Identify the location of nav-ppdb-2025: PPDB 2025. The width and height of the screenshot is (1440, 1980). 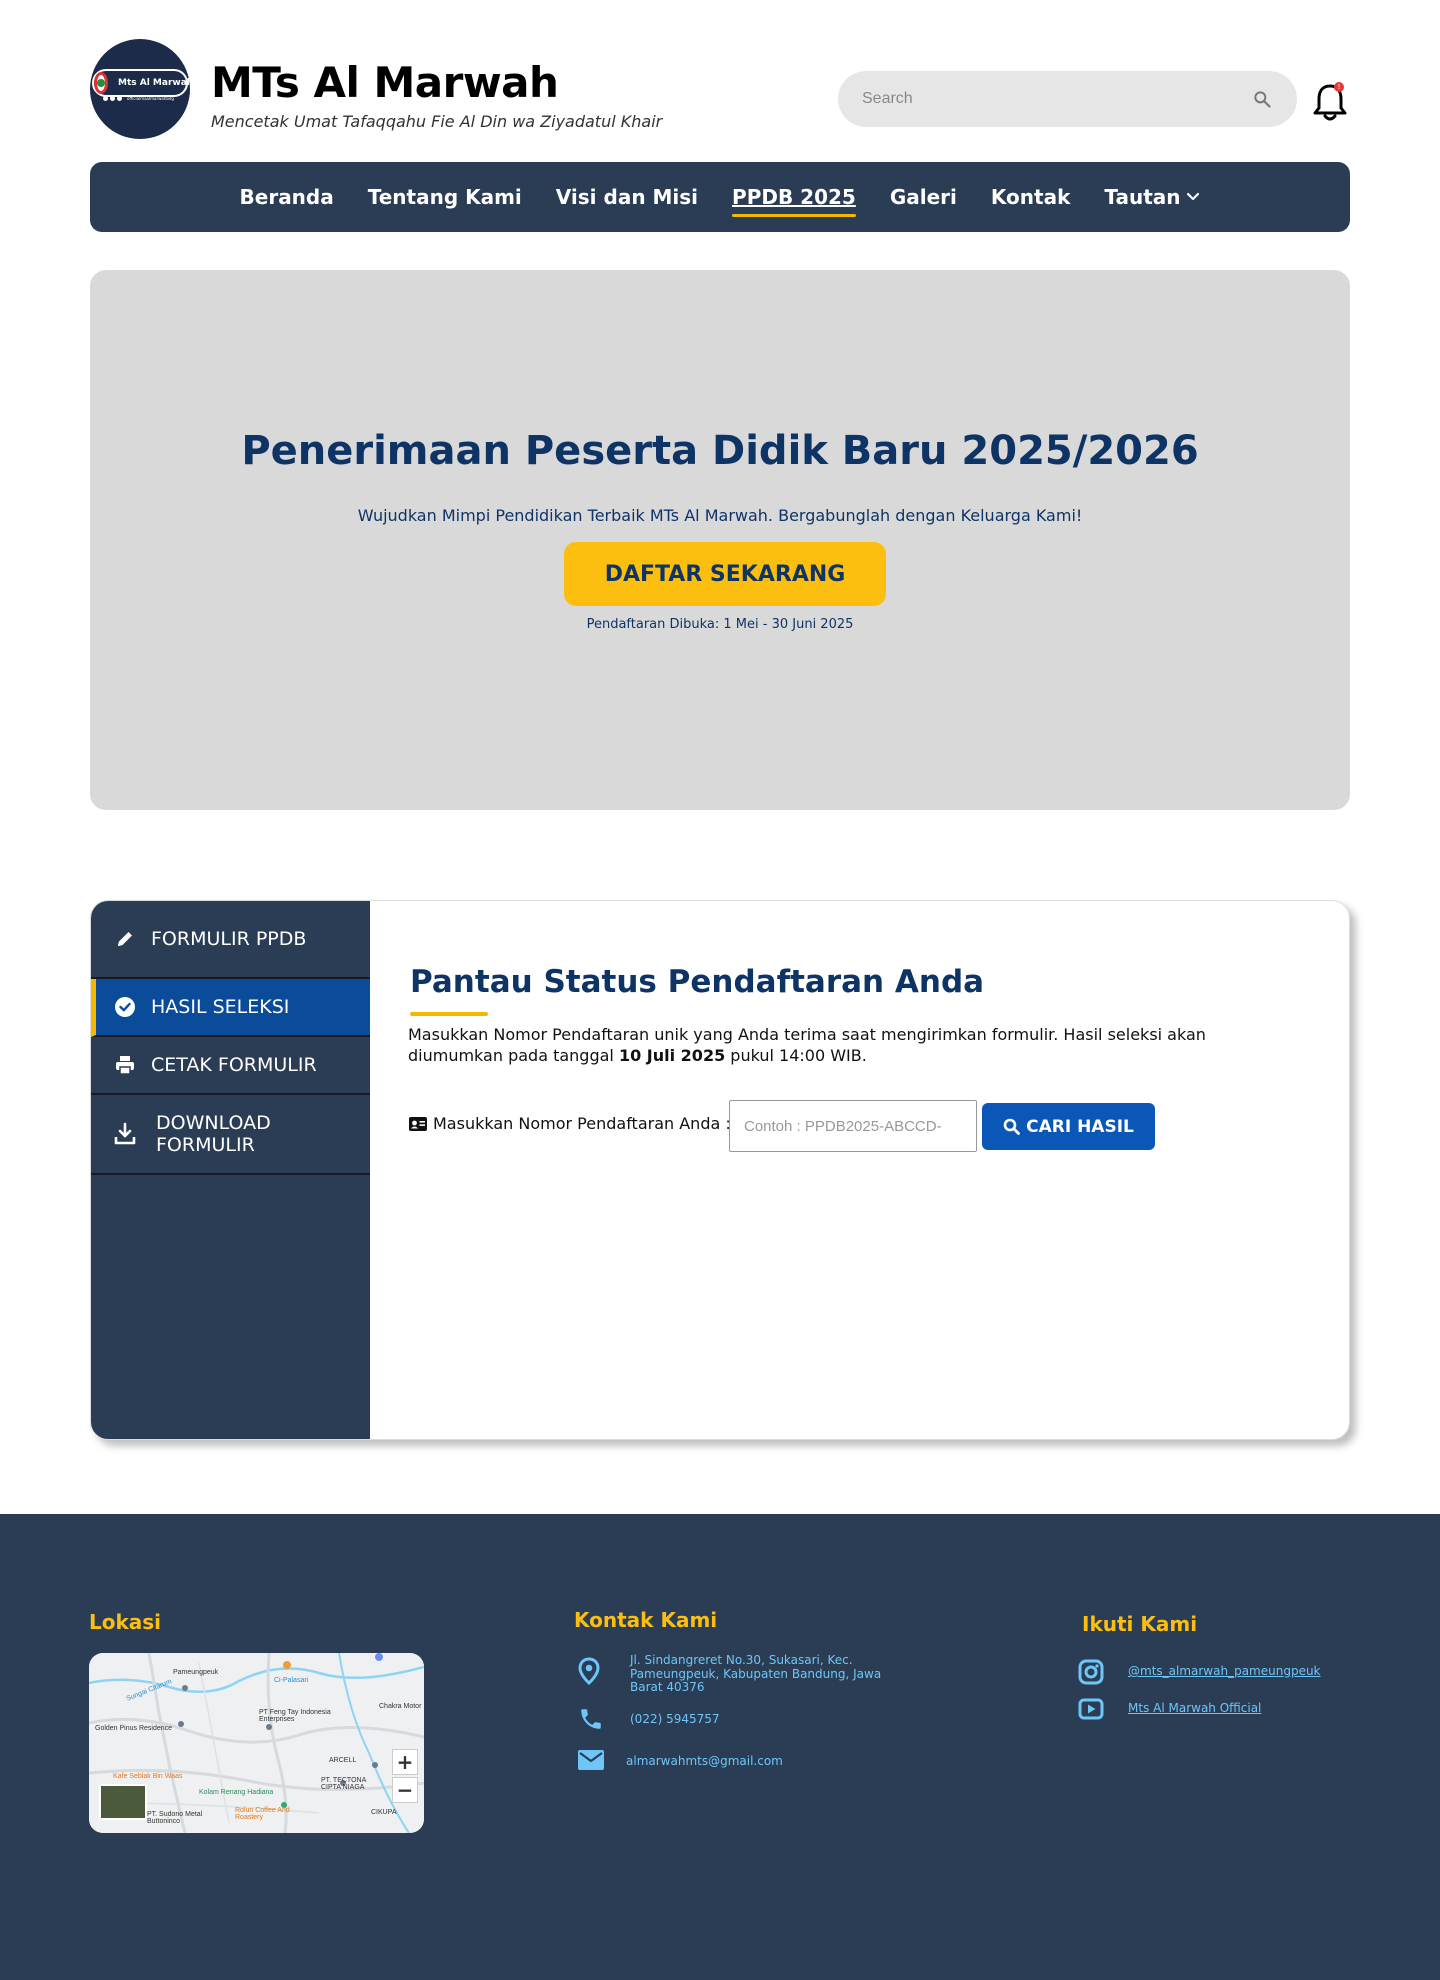
(794, 201).